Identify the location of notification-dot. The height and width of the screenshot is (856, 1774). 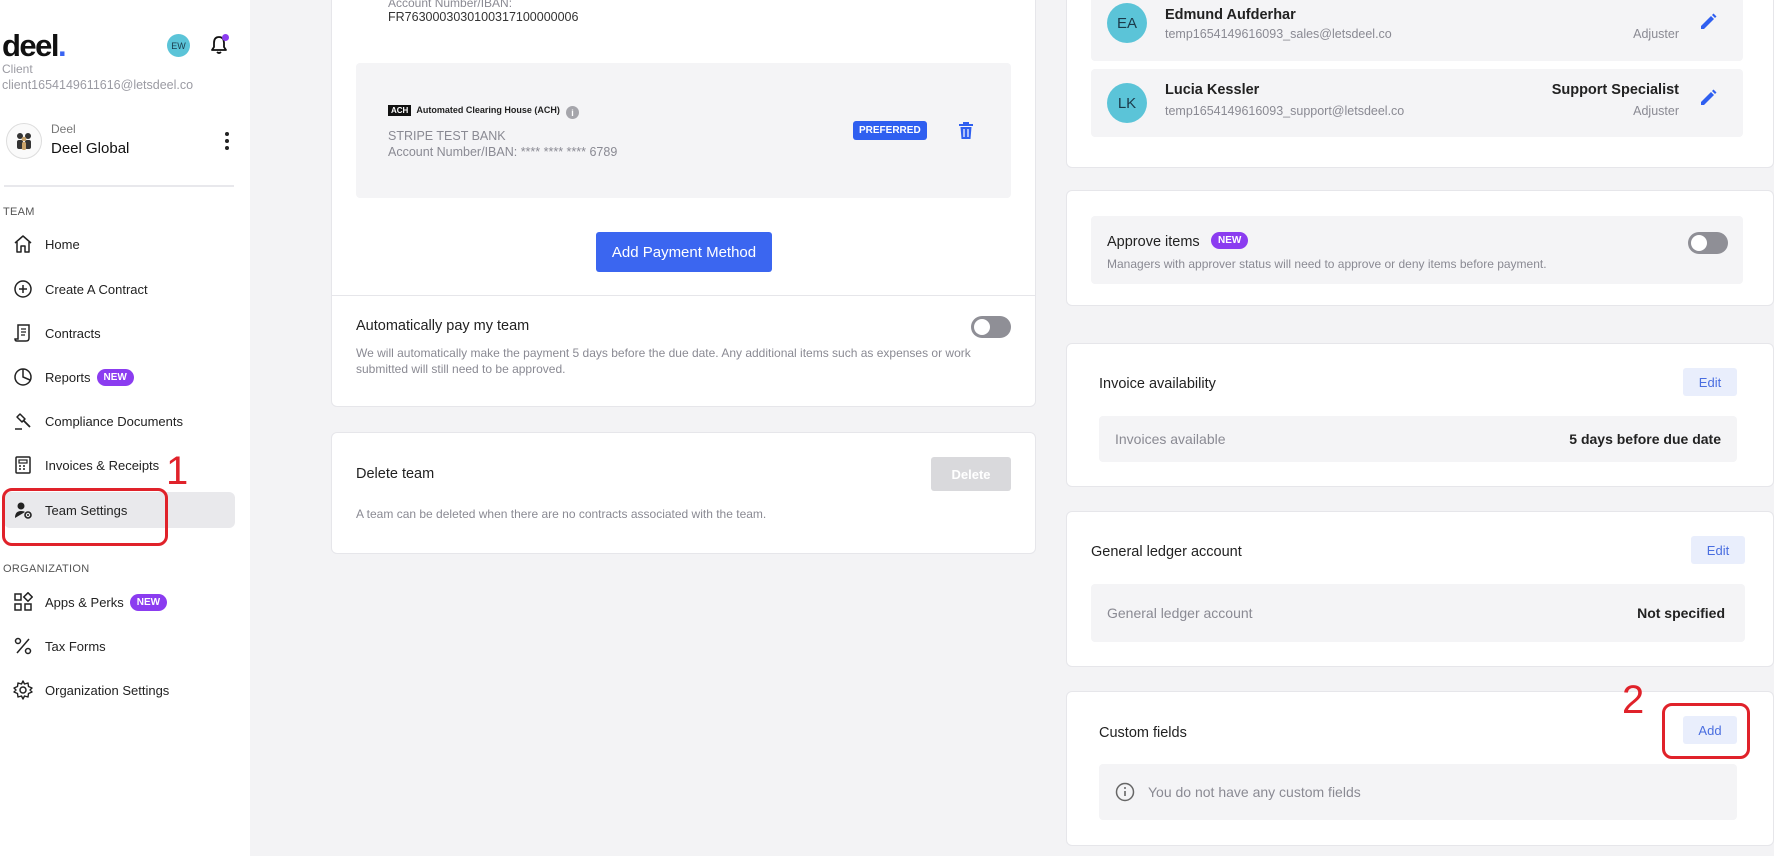
(225, 37).